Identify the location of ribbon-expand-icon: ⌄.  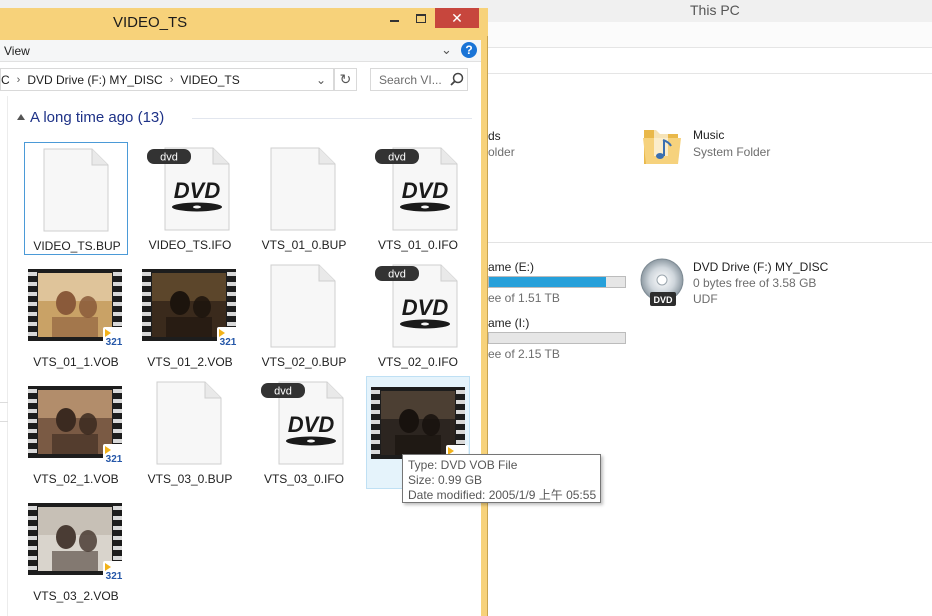
(446, 50).